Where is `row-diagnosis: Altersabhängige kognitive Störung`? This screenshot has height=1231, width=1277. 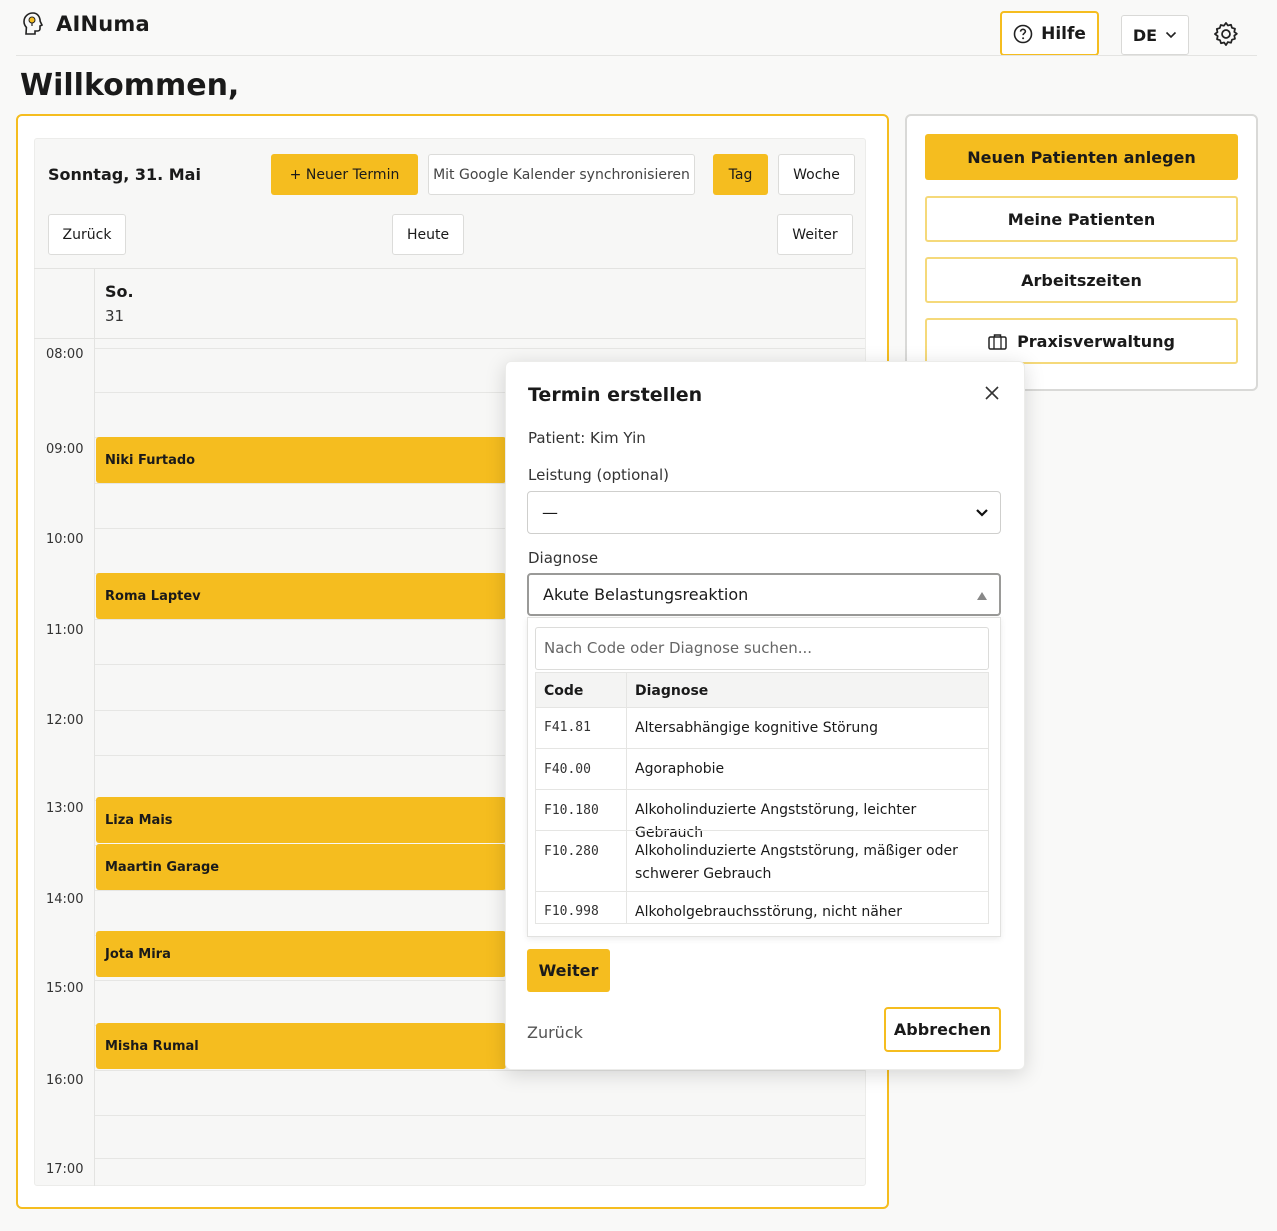 row-diagnosis: Altersabhängige kognitive Störung is located at coordinates (757, 728).